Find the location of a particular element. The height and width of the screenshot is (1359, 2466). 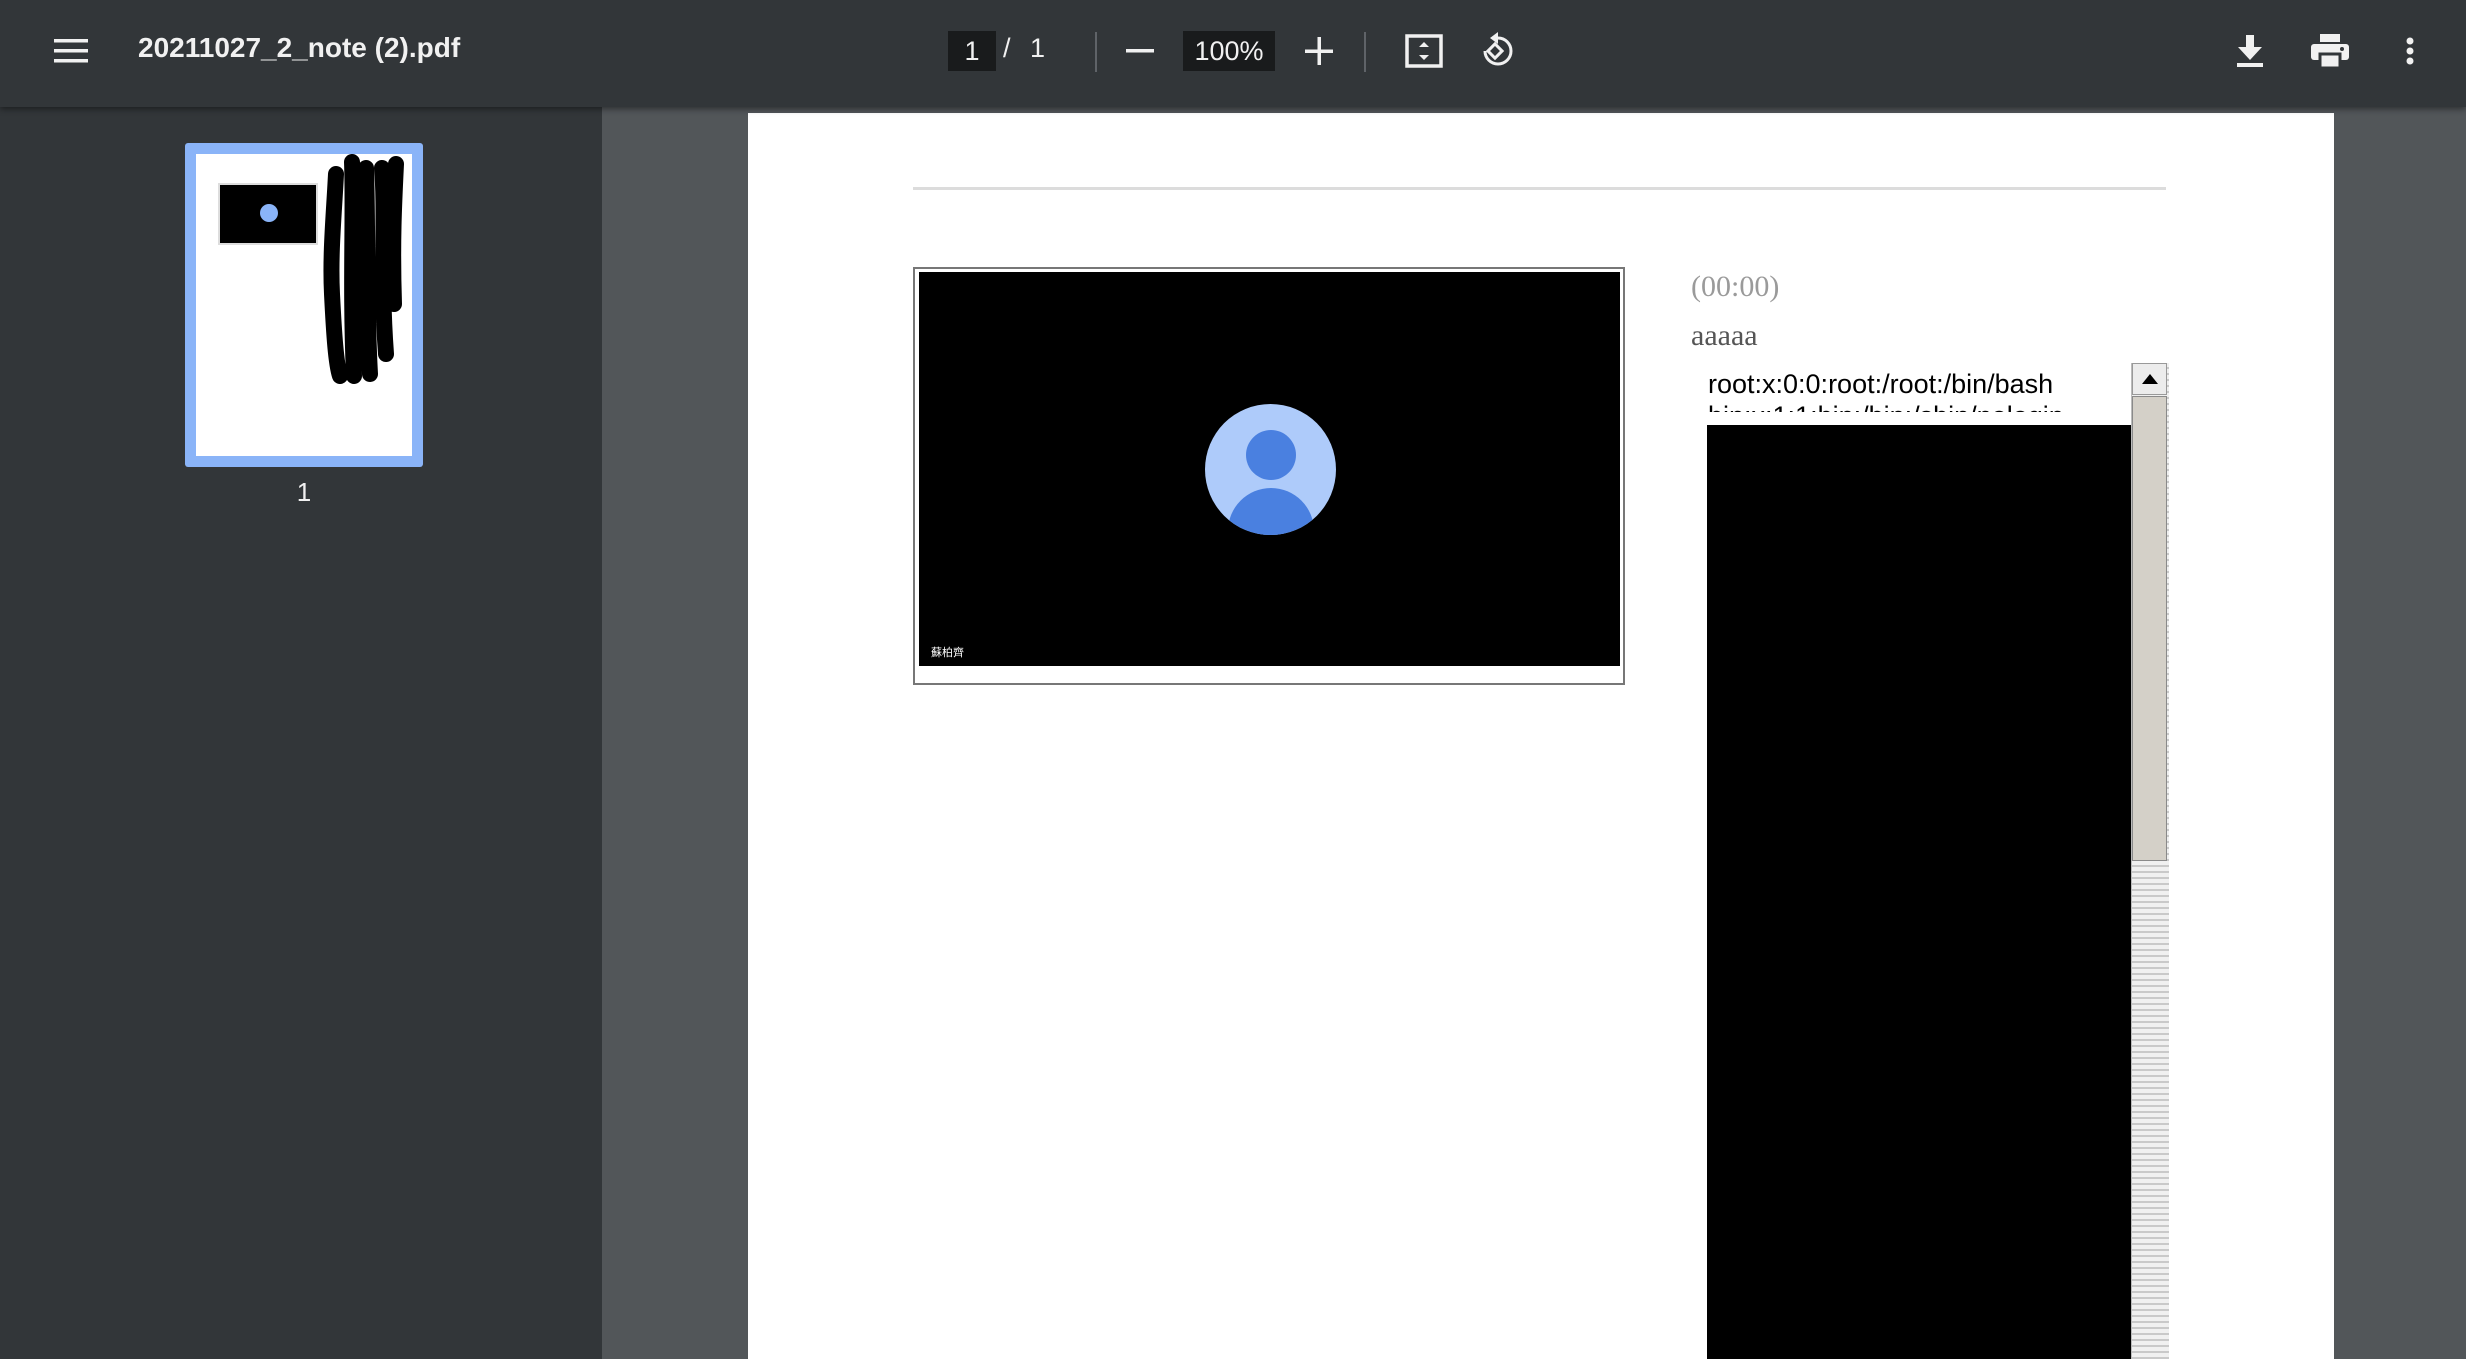

pdf-toolbar: 20211027_2_note (2).pdf / 1 is located at coordinates (1233, 53).